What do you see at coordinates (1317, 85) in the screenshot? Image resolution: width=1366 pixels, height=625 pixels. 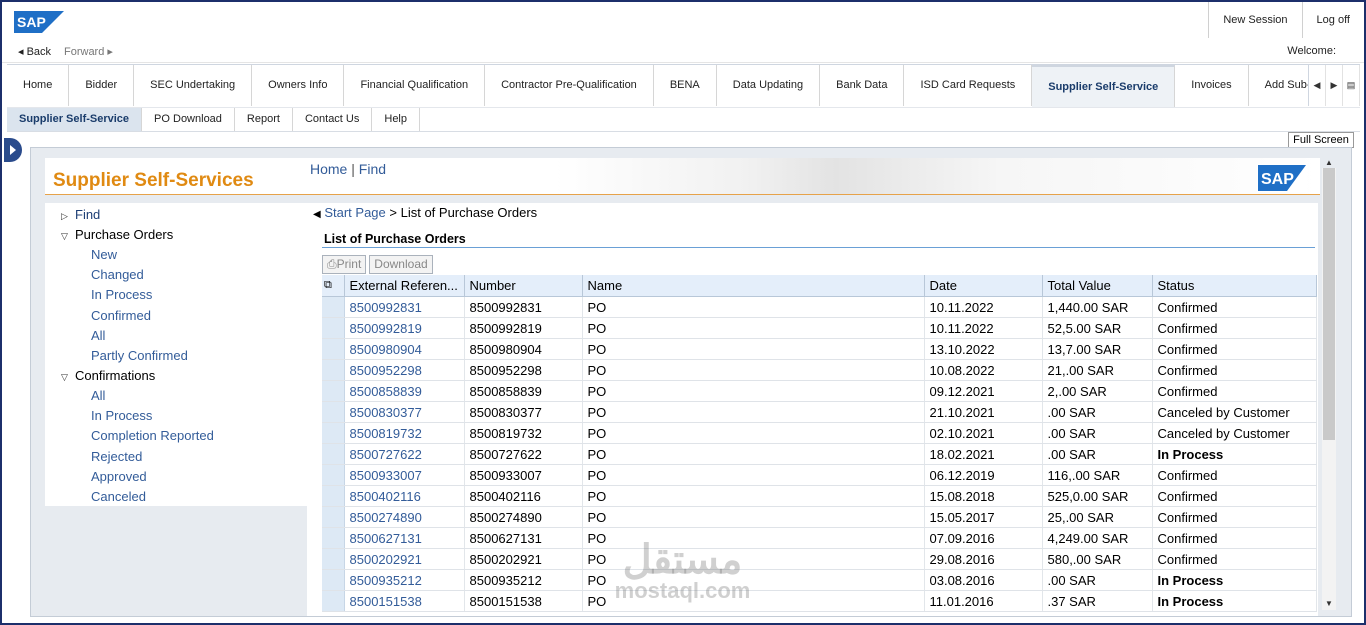 I see `tab-scroll-left-icon: ◀` at bounding box center [1317, 85].